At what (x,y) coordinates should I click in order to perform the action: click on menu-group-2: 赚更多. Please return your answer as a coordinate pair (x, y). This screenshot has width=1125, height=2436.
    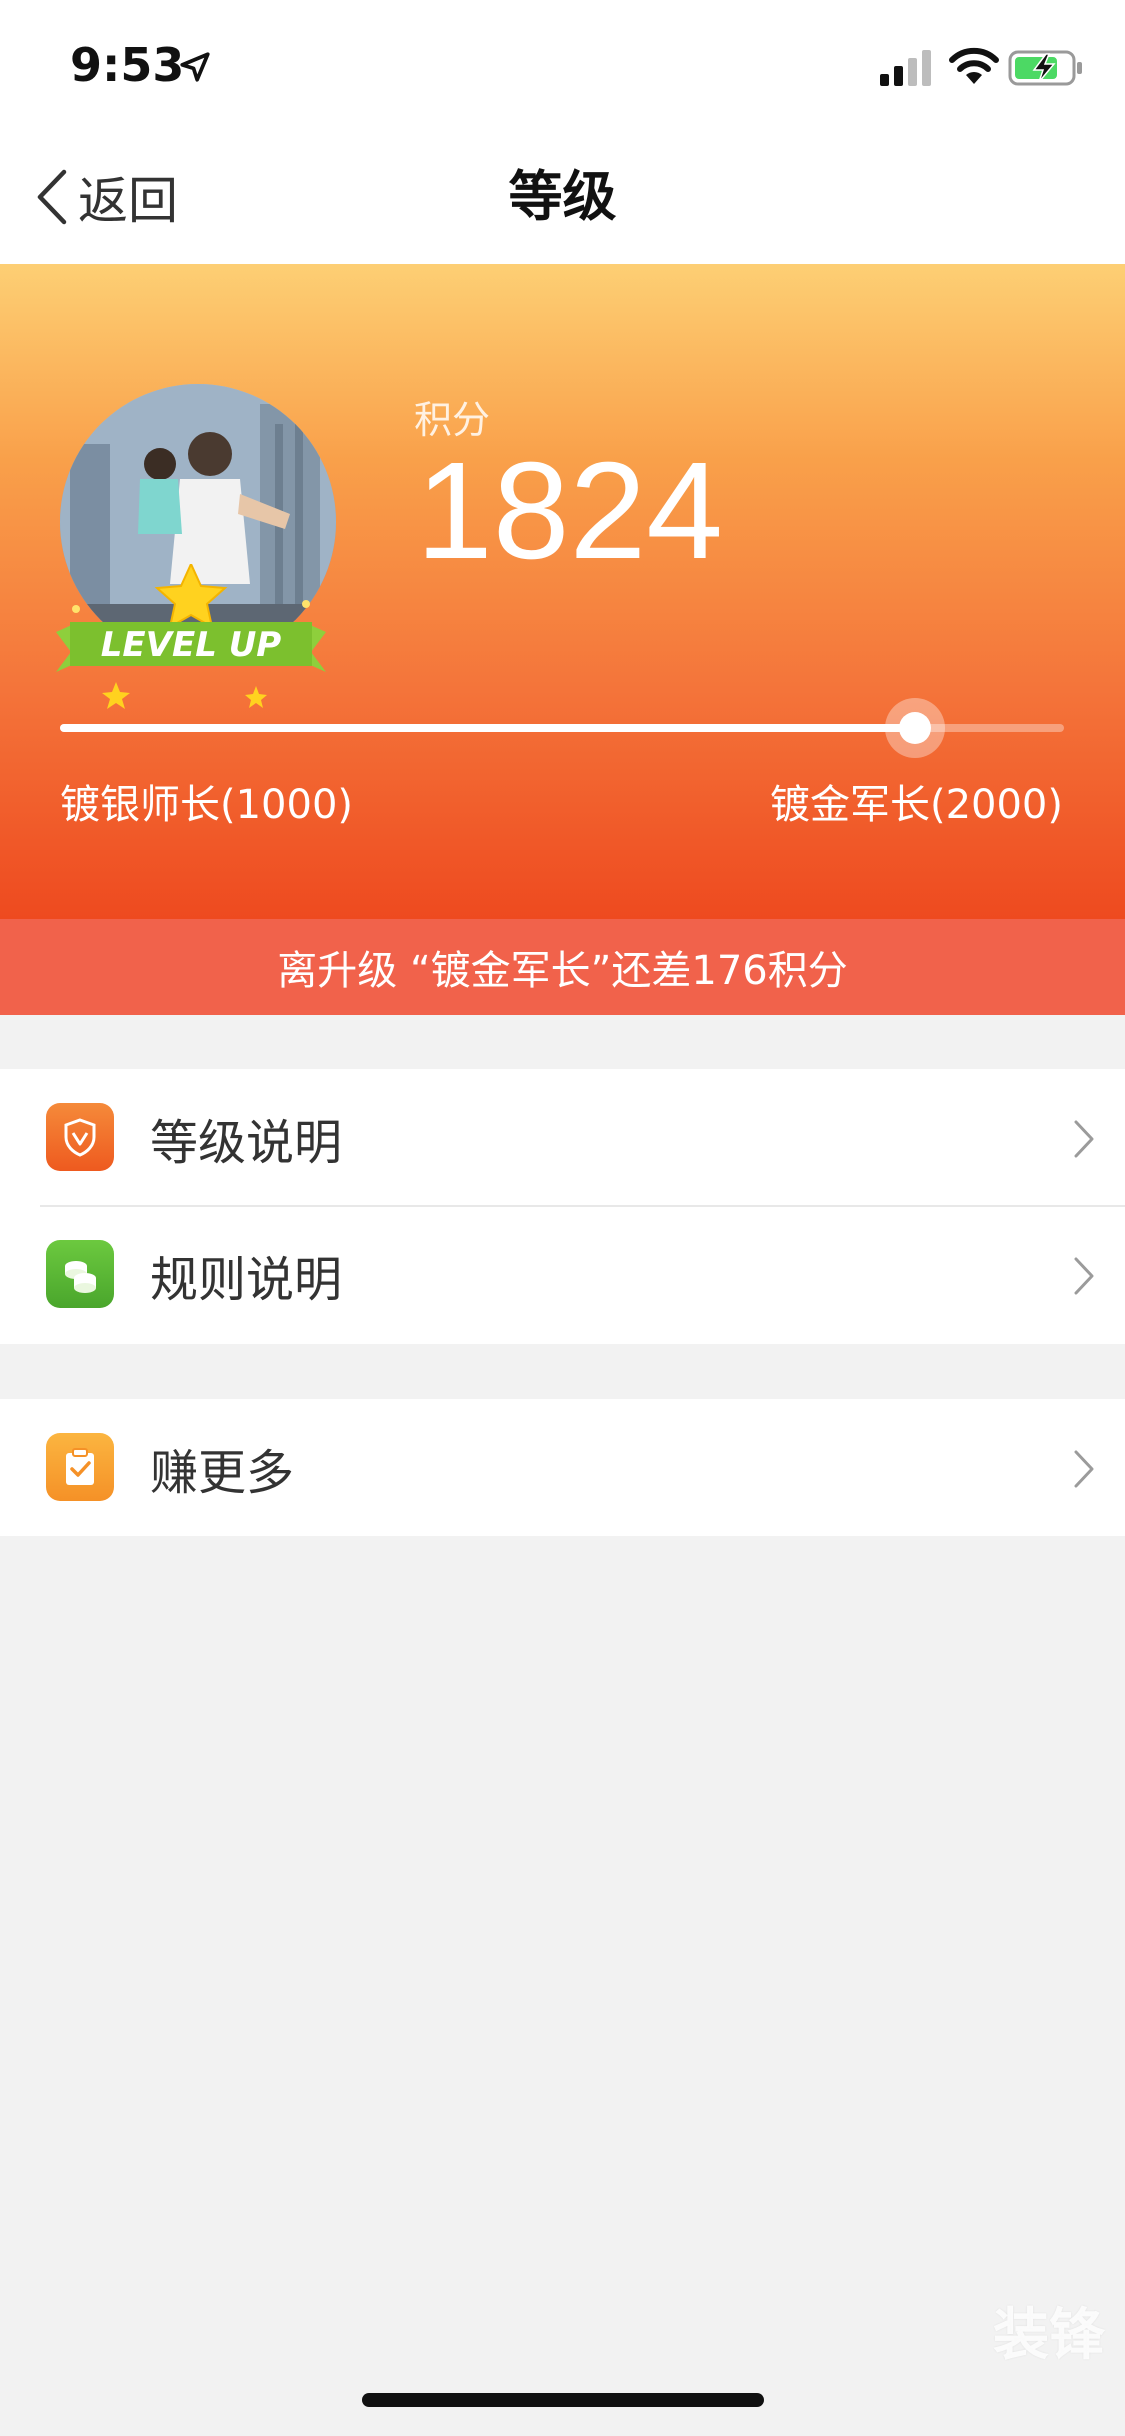
    Looking at the image, I should click on (562, 1467).